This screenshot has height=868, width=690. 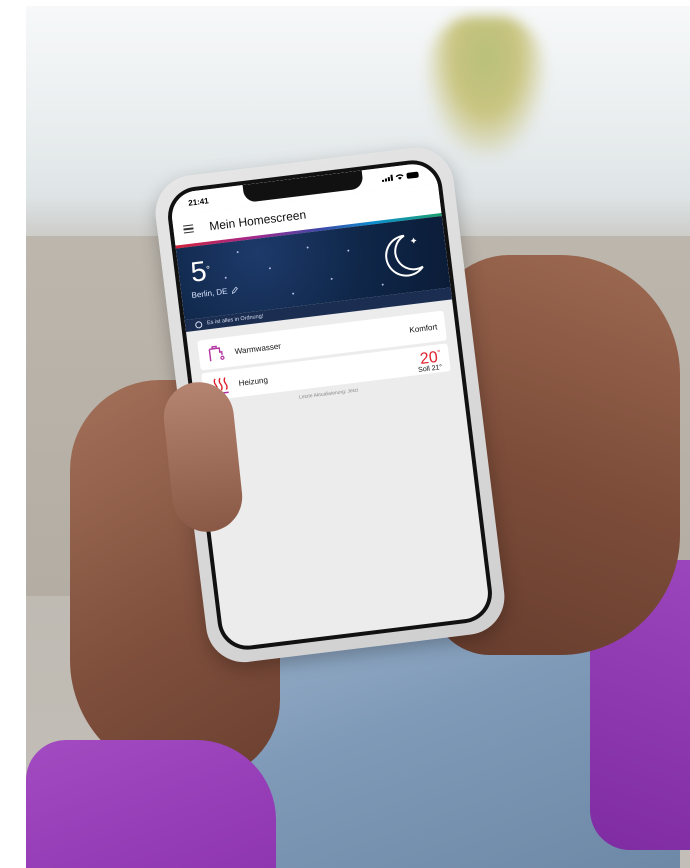 I want to click on moon-icon, so click(x=404, y=255).